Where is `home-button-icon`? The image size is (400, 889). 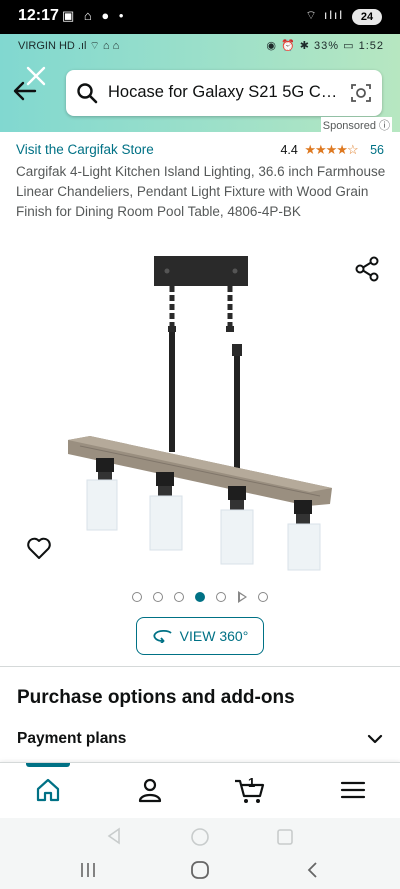 home-button-icon is located at coordinates (200, 870).